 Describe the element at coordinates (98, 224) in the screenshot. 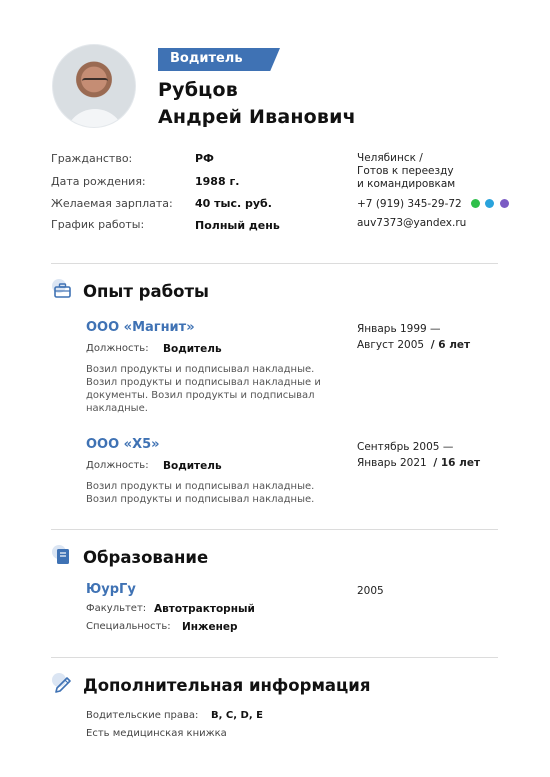

I see `schedule-label: График работы:` at that location.